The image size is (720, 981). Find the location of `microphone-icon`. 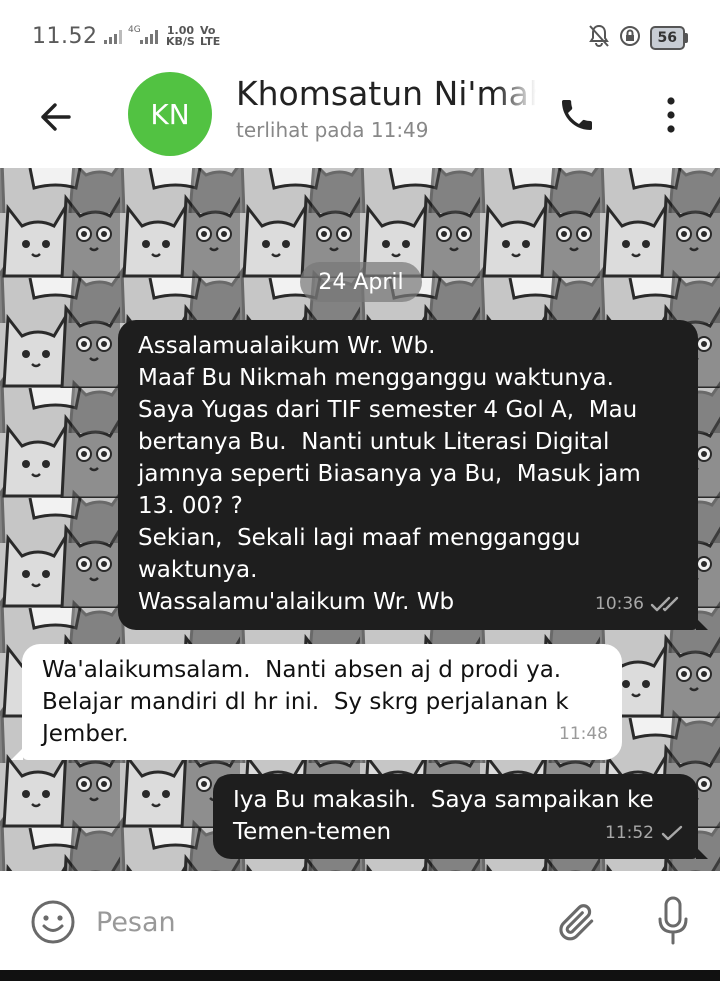

microphone-icon is located at coordinates (673, 920).